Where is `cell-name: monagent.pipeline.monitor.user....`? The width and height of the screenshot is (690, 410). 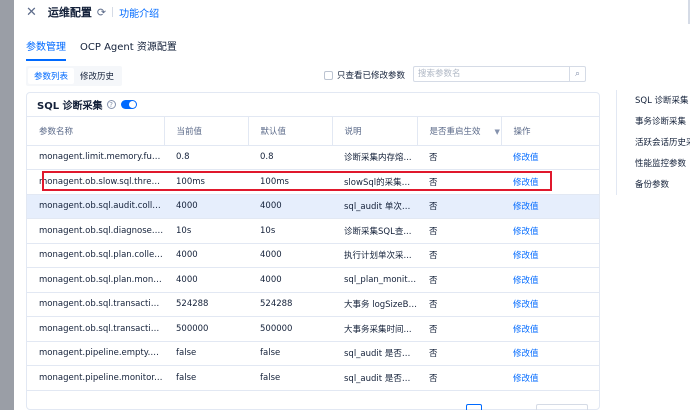
cell-name: monagent.pipeline.monitor.user.... is located at coordinates (95, 378).